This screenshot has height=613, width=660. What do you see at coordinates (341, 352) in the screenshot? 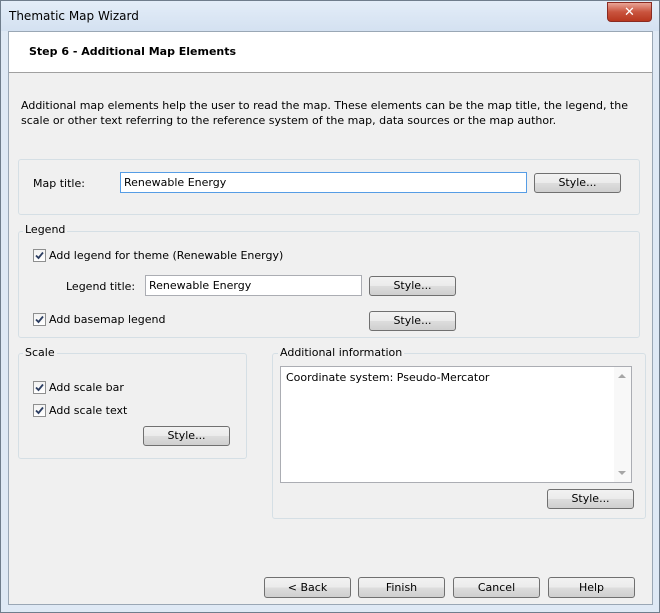
I see `additional-info-group-label: Additional information` at bounding box center [341, 352].